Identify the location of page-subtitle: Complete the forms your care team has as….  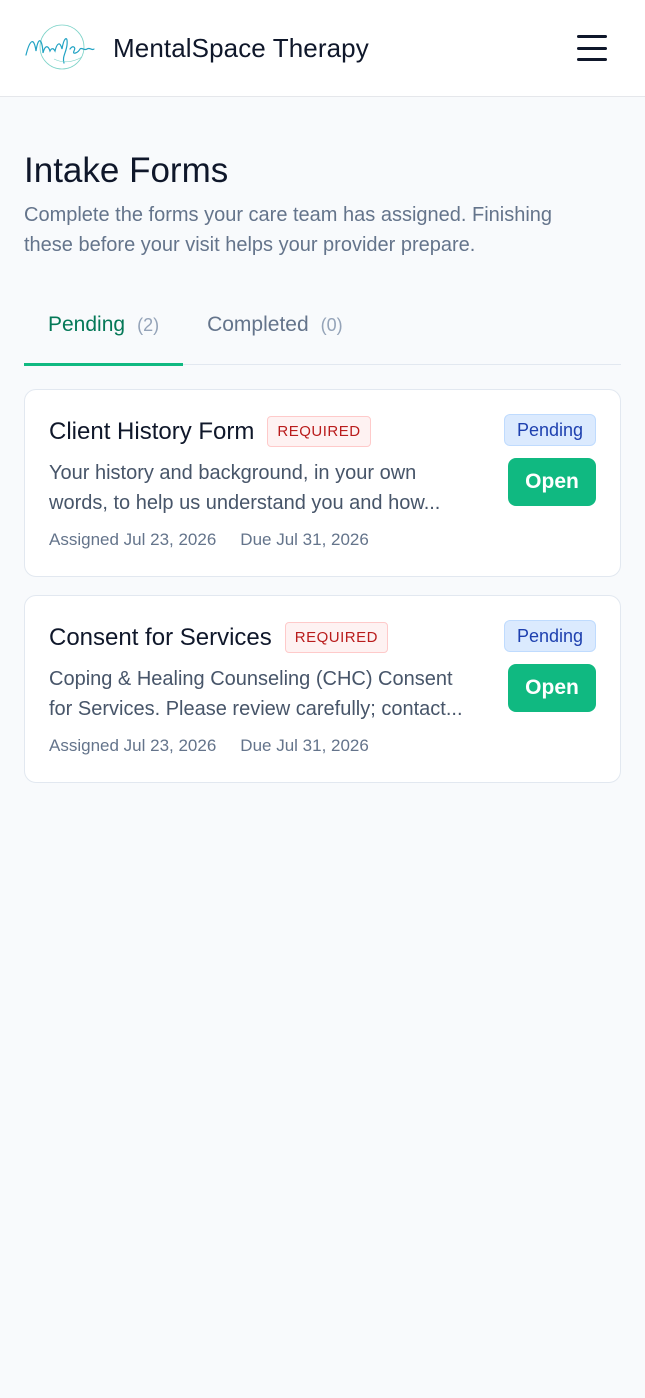
(288, 230).